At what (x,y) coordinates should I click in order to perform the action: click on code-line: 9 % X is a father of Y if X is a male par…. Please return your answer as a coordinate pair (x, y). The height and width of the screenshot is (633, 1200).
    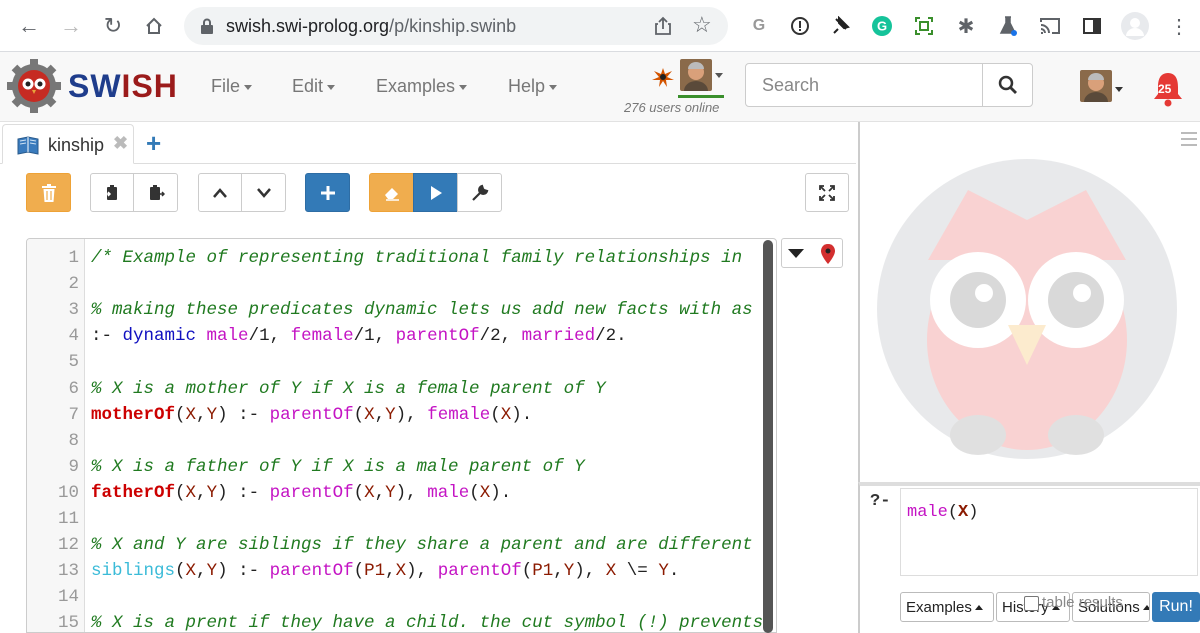
    Looking at the image, I should click on (401, 467).